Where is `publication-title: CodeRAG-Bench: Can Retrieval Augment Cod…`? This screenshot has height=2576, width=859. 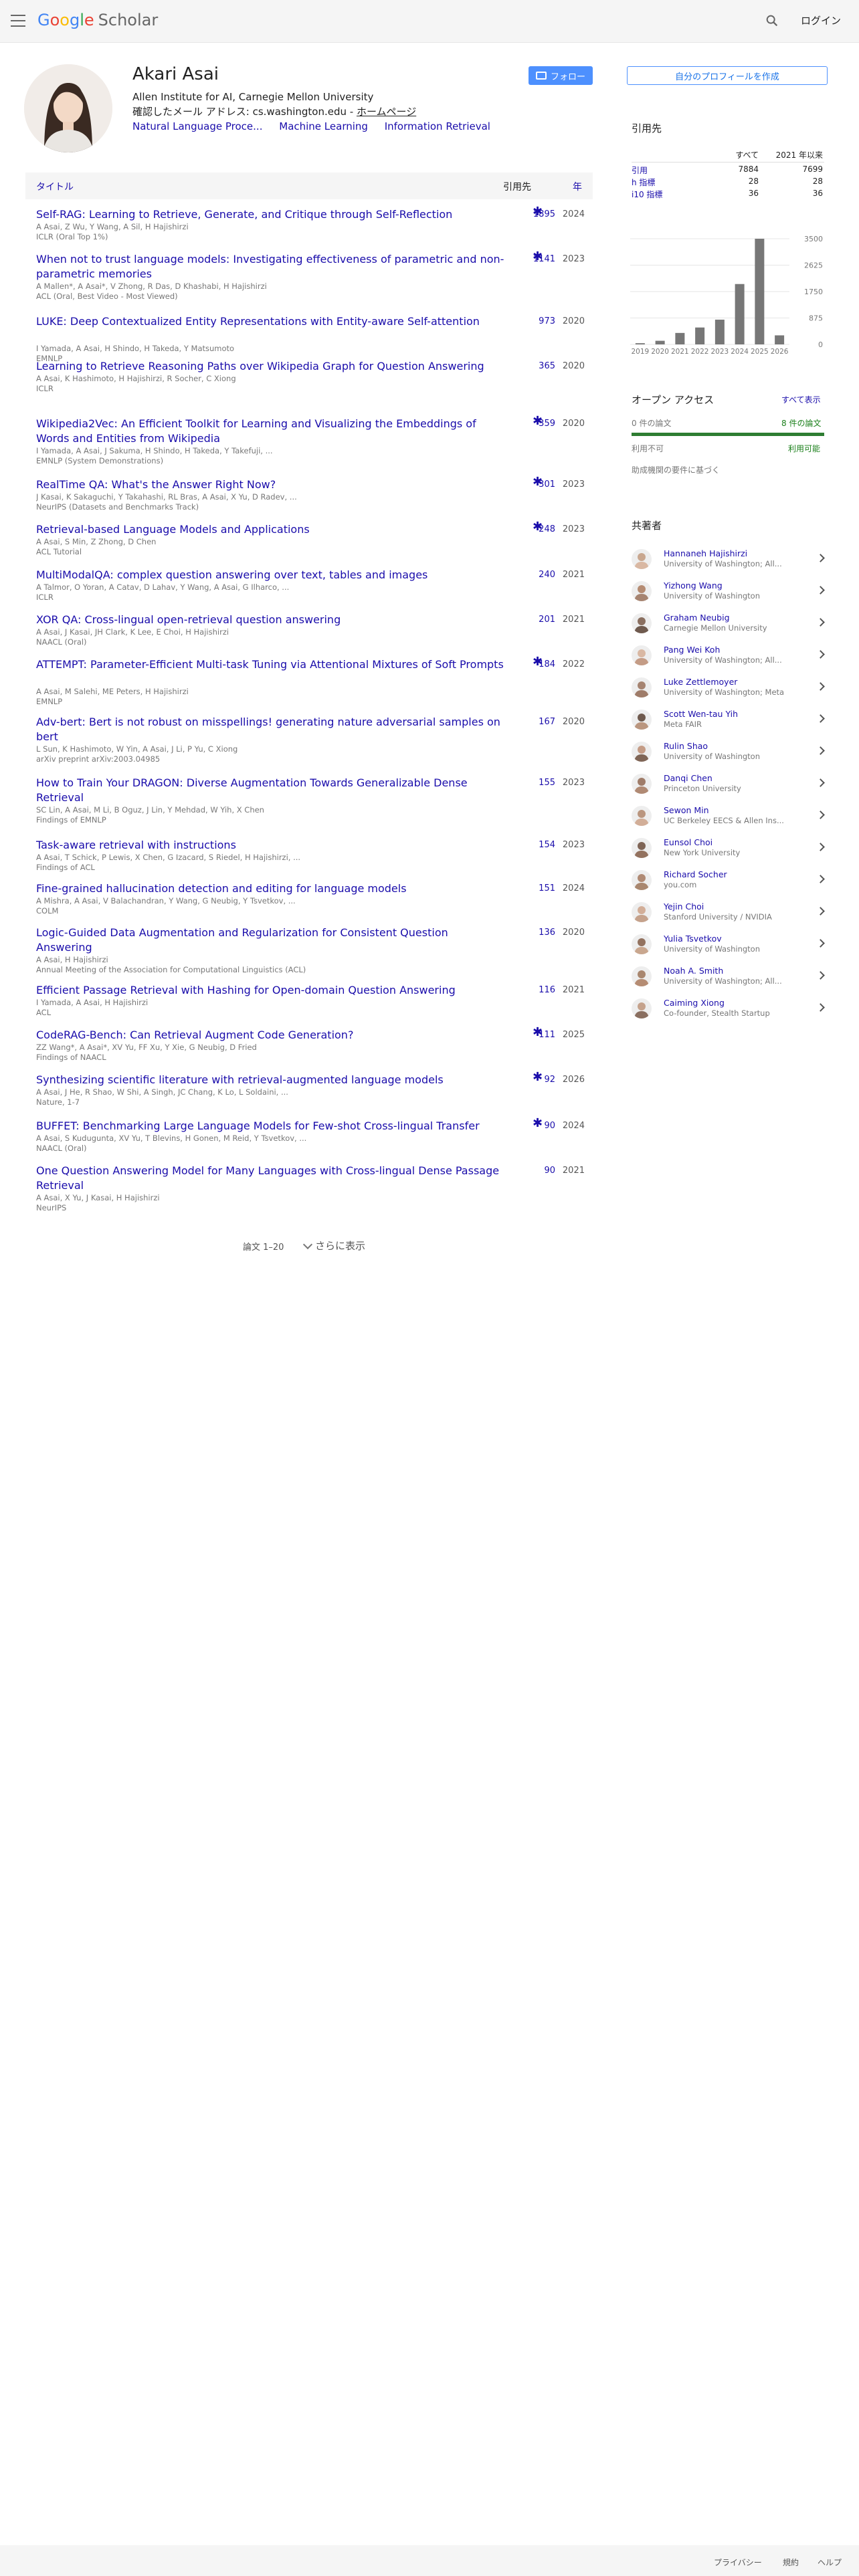
publication-title: CodeRAG-Bench: Can Retrieval Augment Cod… is located at coordinates (270, 1036).